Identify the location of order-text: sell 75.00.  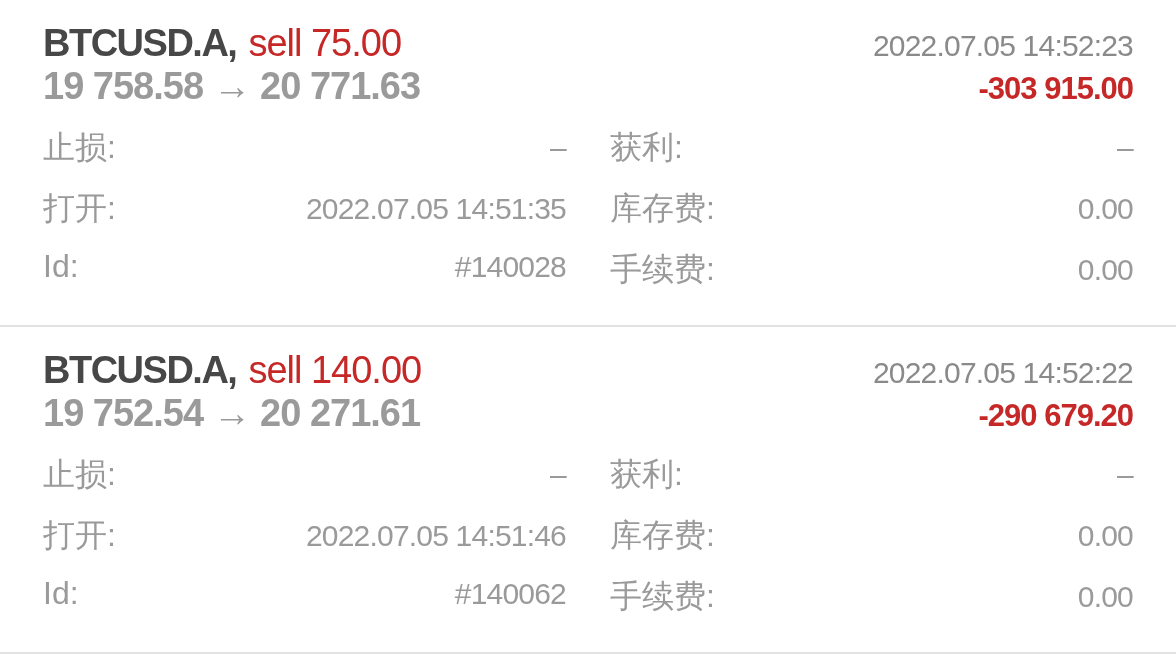
(325, 43).